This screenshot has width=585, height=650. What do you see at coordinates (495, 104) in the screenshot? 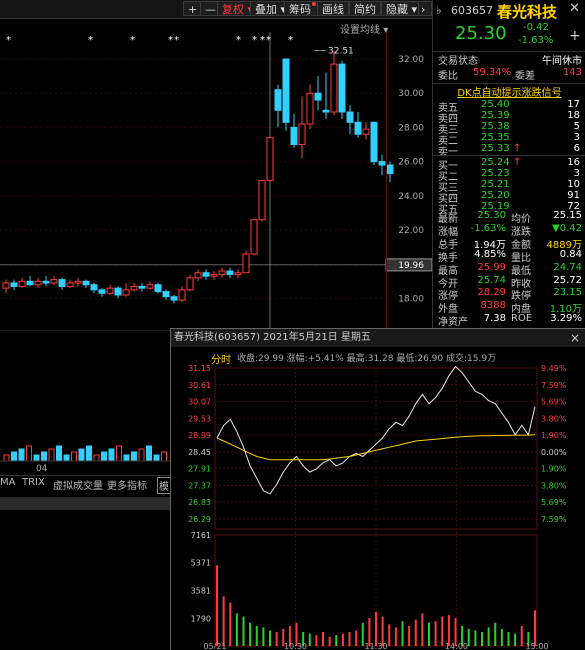
I see `order-price: 25.40` at bounding box center [495, 104].